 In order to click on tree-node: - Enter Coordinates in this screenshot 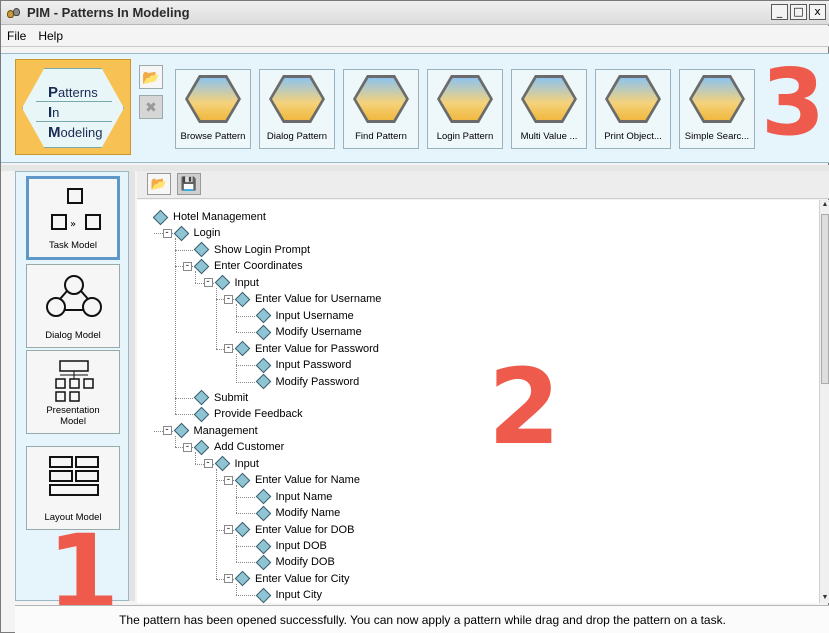, I will do `click(243, 266)`.